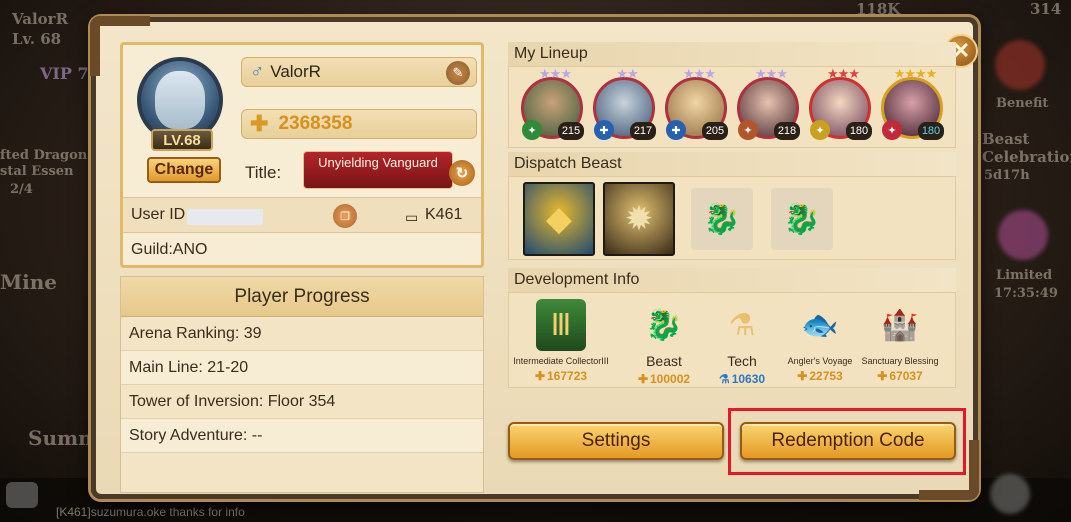  I want to click on bg-vip: VIP 7, so click(64, 73).